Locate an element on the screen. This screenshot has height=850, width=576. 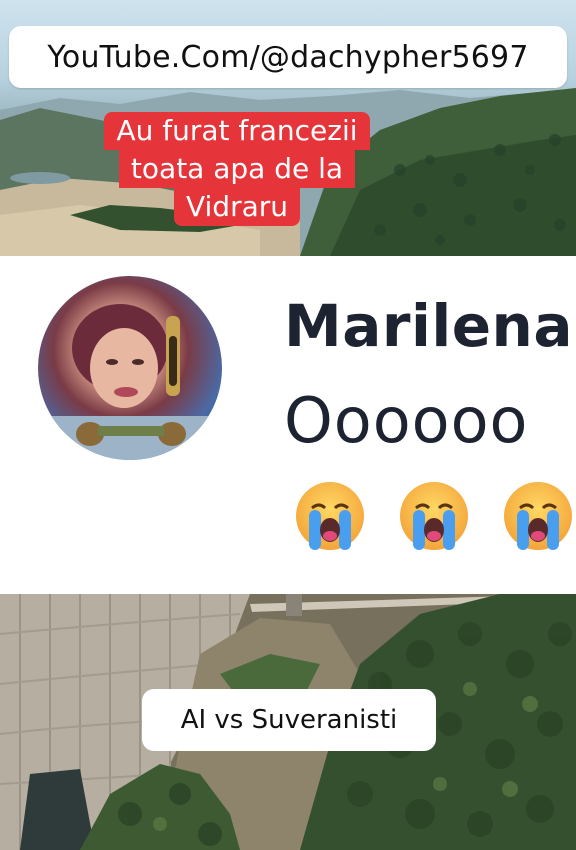
avatar is located at coordinates (130, 368).